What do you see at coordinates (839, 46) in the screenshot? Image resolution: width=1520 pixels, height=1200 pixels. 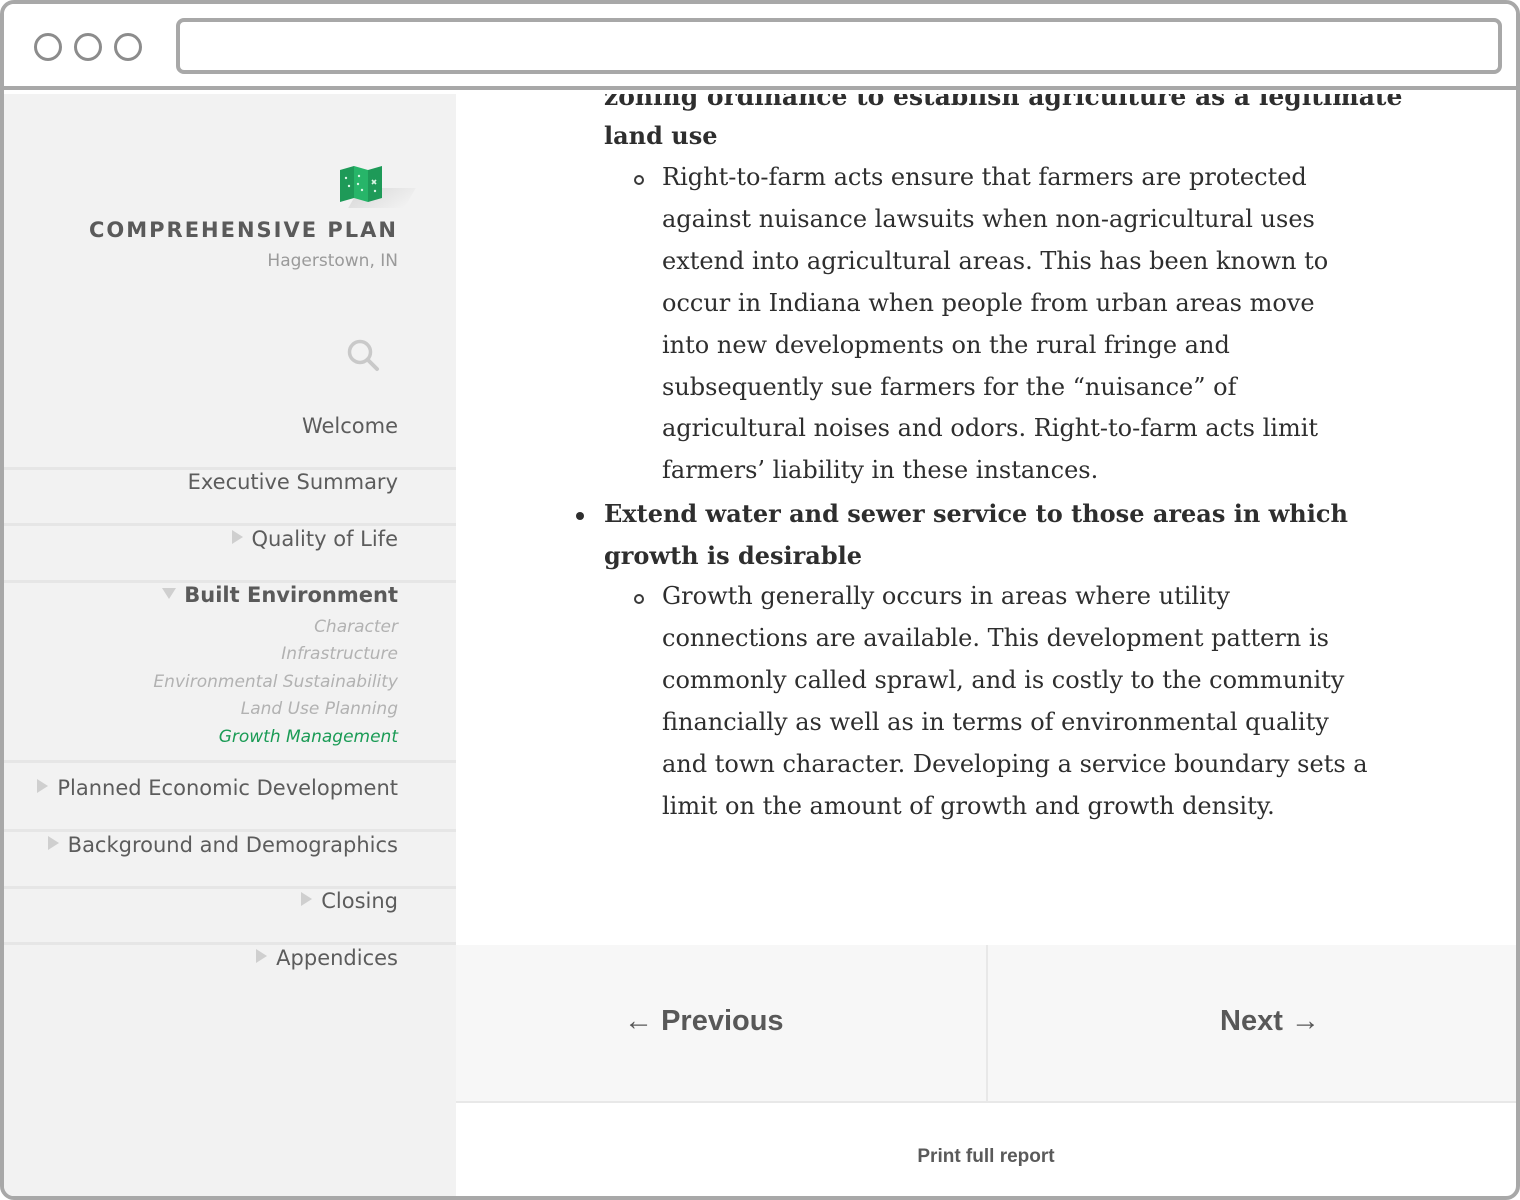 I see `address-bar` at bounding box center [839, 46].